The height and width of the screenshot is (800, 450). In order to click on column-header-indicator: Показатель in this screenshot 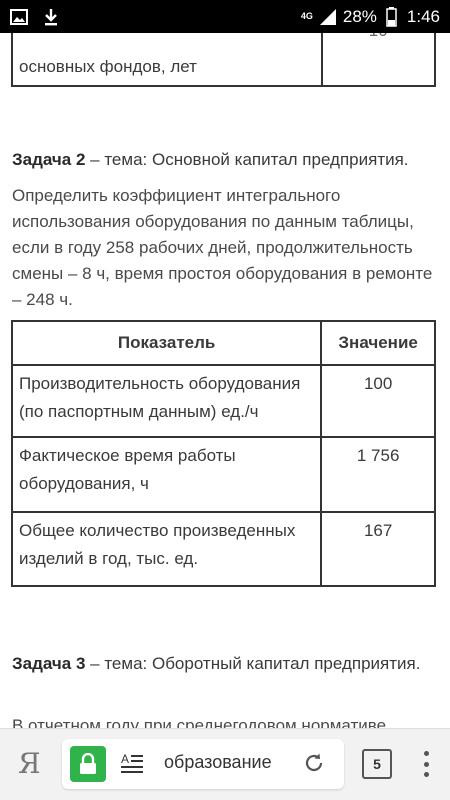, I will do `click(166, 343)`.